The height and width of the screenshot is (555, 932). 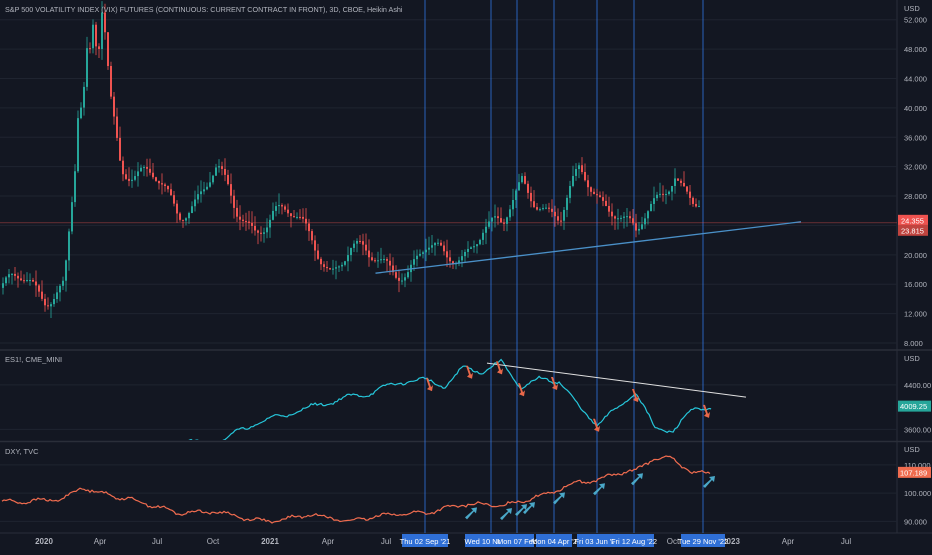 What do you see at coordinates (912, 220) in the screenshot?
I see `price-label: 24.355` at bounding box center [912, 220].